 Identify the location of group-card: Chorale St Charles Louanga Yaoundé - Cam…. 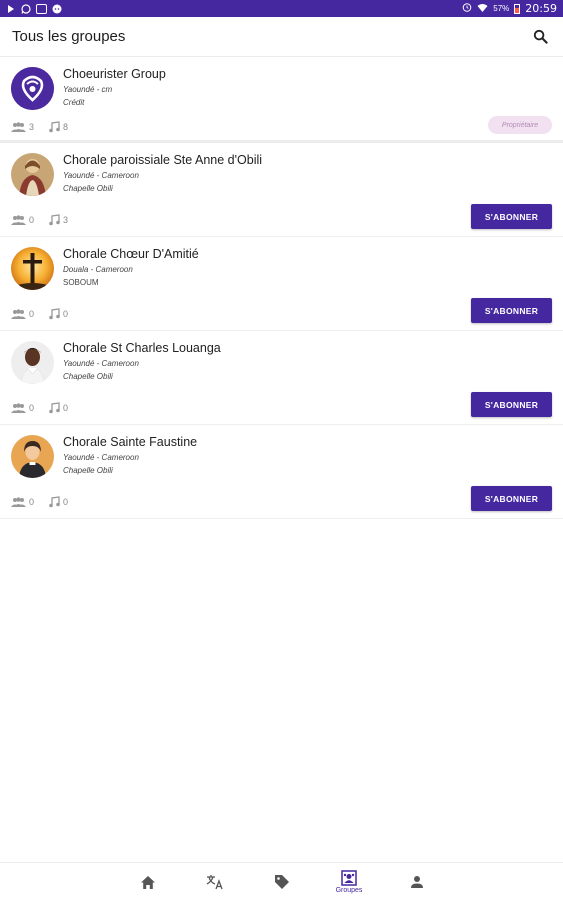
(281, 378).